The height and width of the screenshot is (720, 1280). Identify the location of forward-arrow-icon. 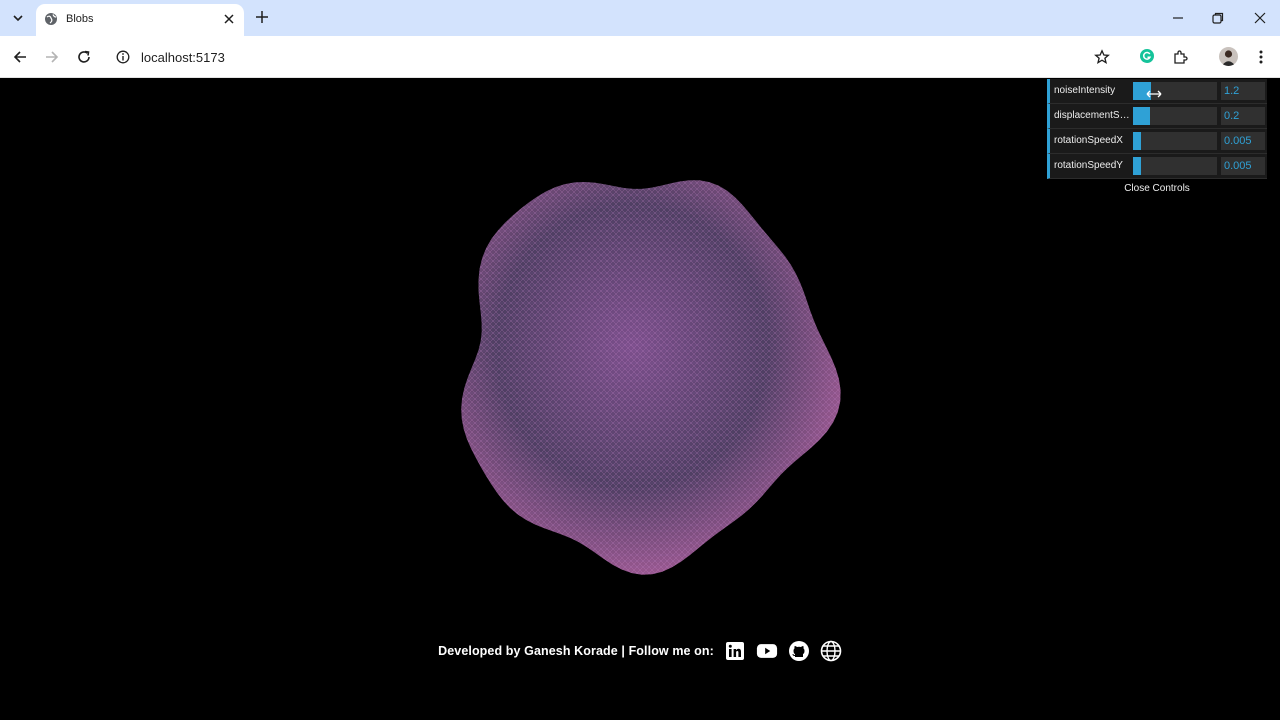
(52, 57).